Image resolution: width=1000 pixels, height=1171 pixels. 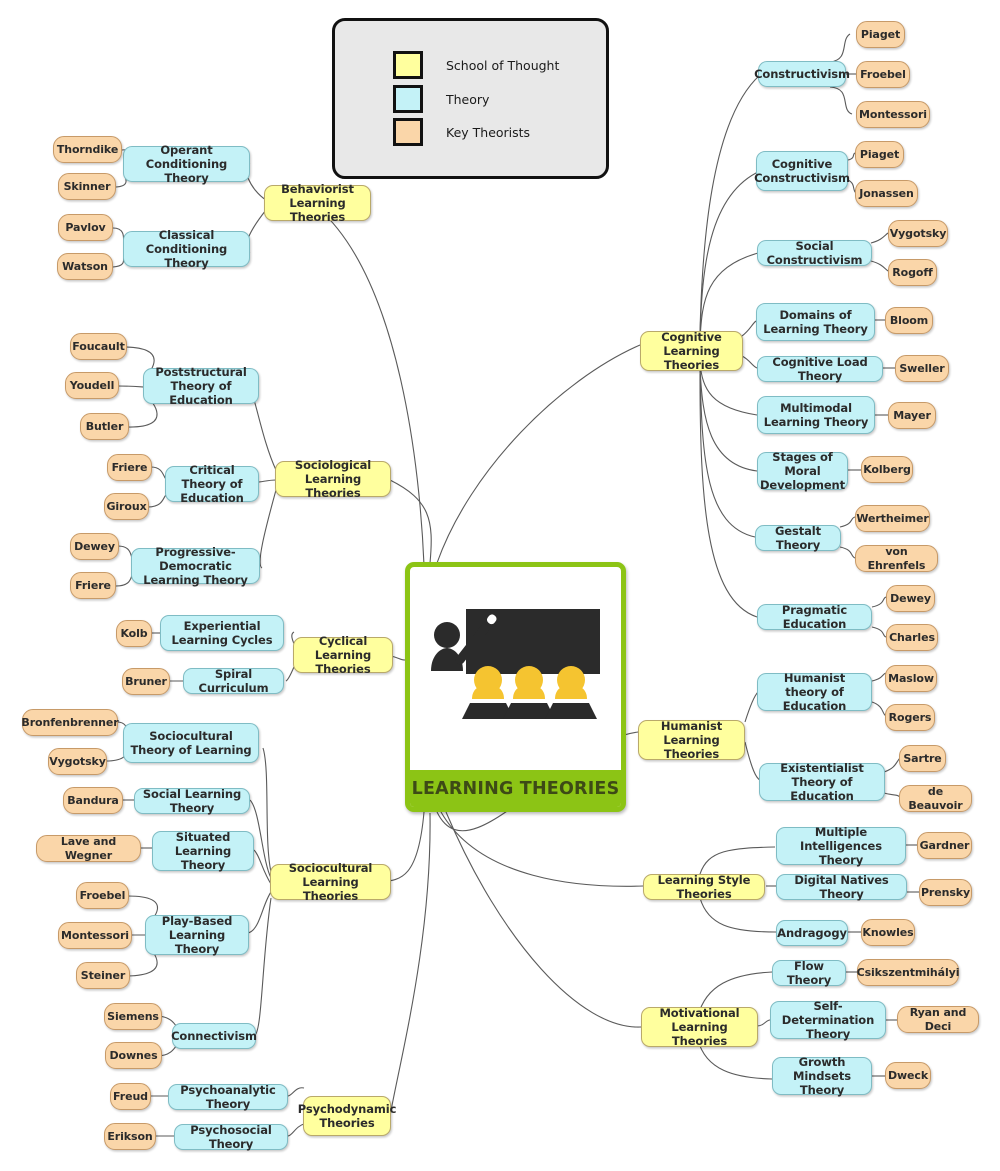 What do you see at coordinates (912, 637) in the screenshot?
I see `node-charles: Charles` at bounding box center [912, 637].